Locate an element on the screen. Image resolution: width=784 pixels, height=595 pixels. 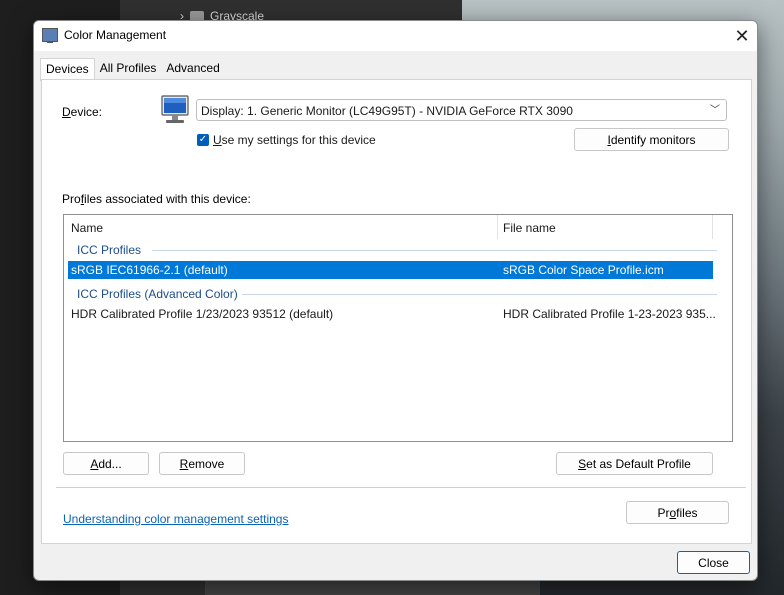
device-label: Device: is located at coordinates (82, 112).